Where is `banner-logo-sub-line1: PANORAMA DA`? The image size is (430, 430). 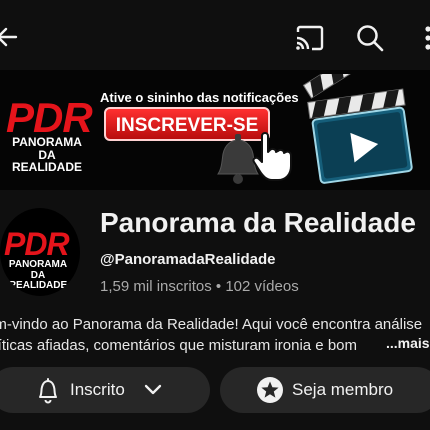
banner-logo-sub-line1: PANORAMA DA is located at coordinates (47, 148).